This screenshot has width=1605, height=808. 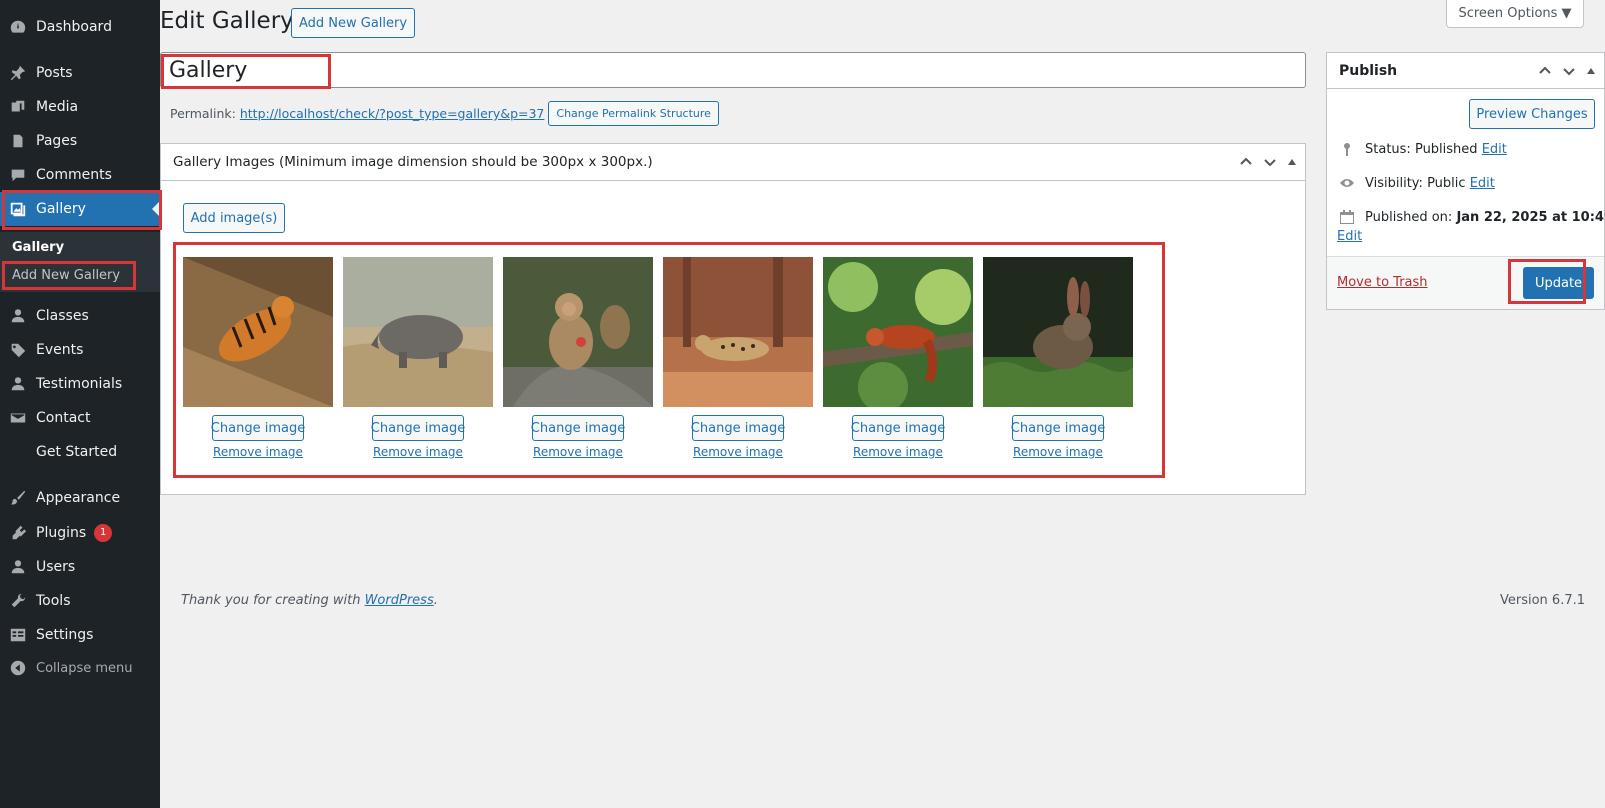 I want to click on submenu-gallery: Gallery, so click(x=38, y=247).